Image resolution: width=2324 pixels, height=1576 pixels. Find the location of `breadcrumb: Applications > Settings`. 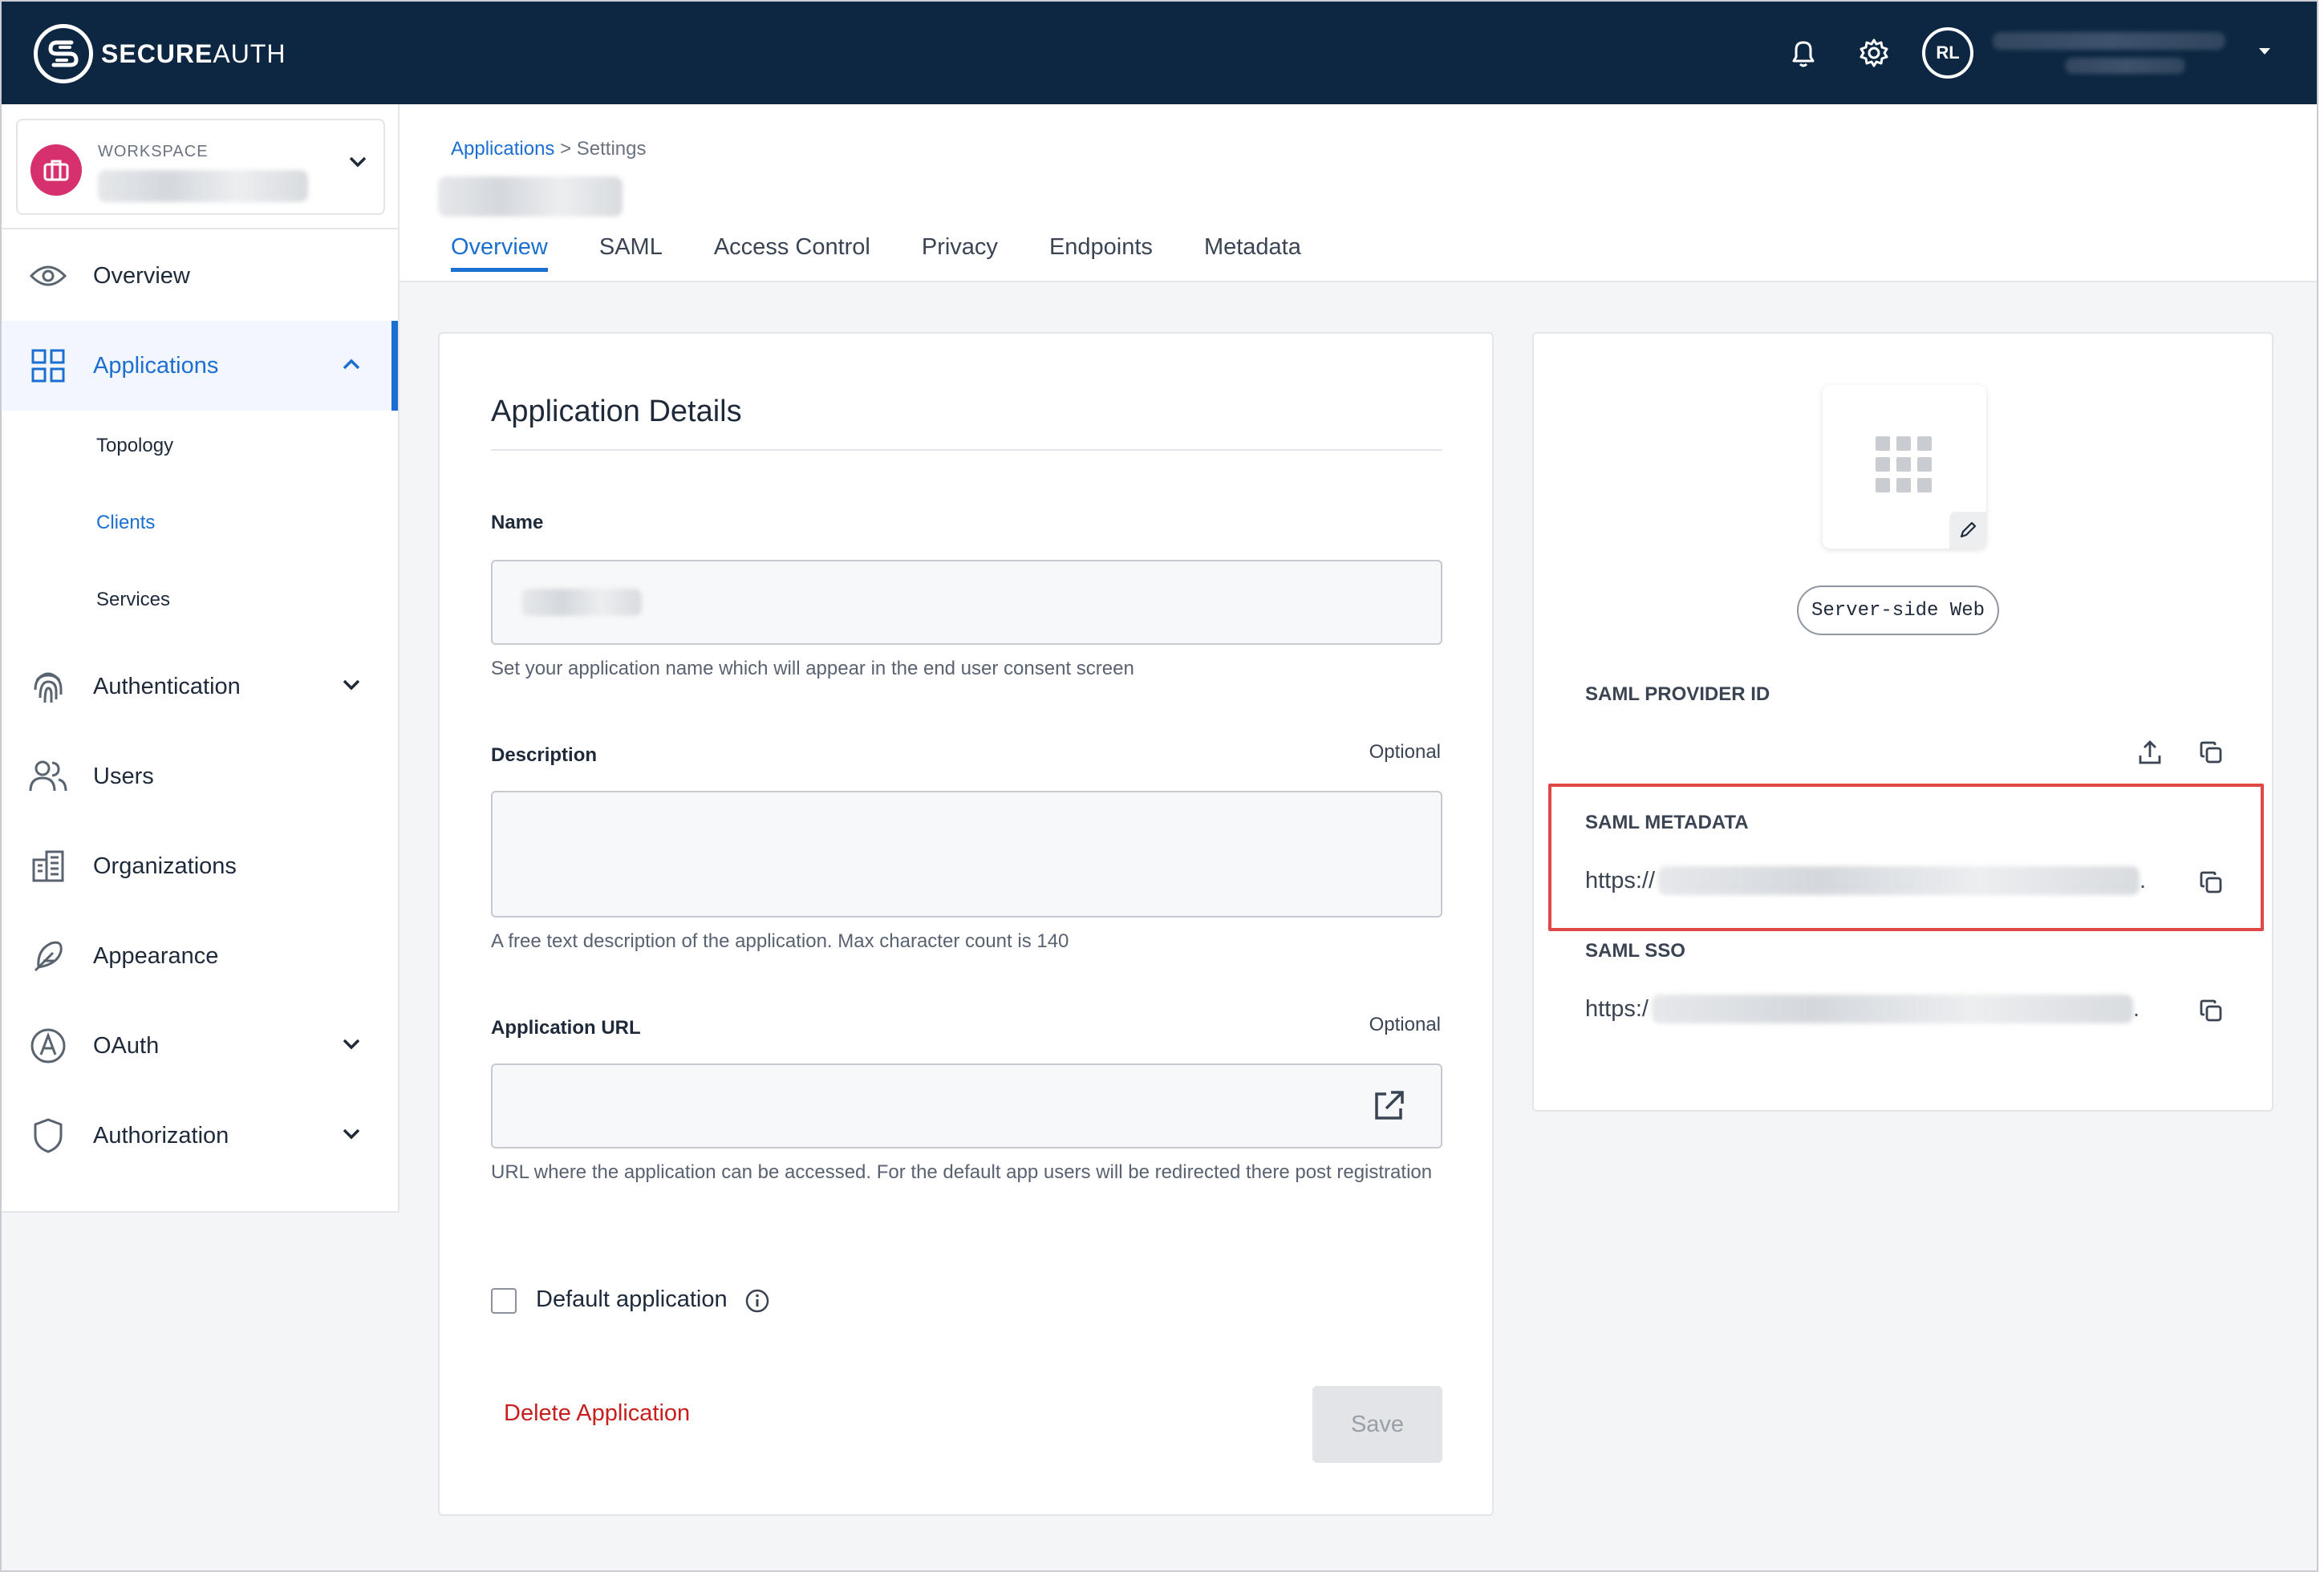

breadcrumb: Applications > Settings is located at coordinates (549, 149).